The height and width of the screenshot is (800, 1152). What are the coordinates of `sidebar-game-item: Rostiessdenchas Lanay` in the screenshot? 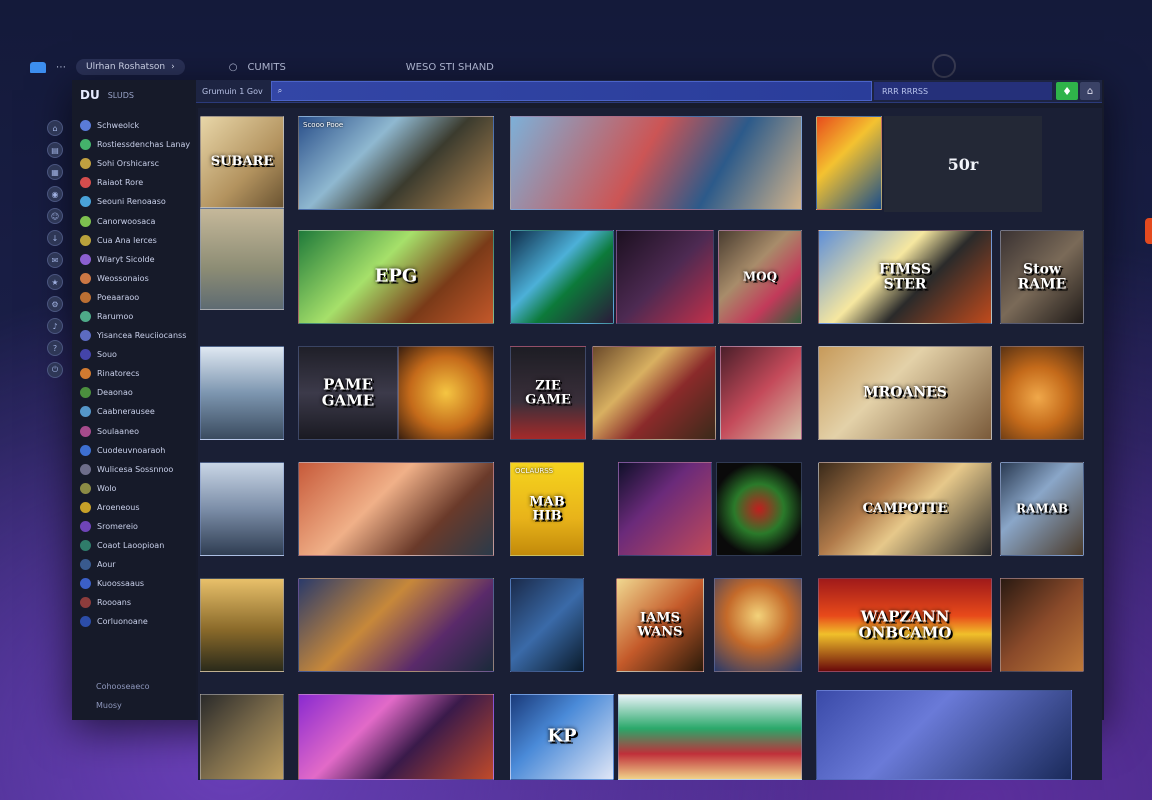 It's located at (138, 144).